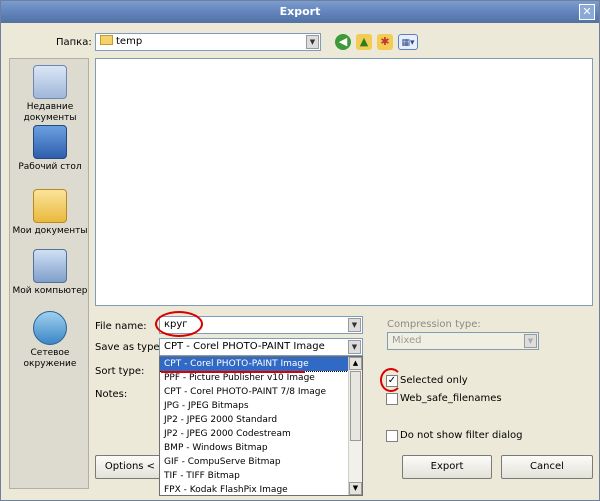 This screenshot has width=600, height=501. Describe the element at coordinates (434, 324) in the screenshot. I see `compression-label: Compression type:` at that location.